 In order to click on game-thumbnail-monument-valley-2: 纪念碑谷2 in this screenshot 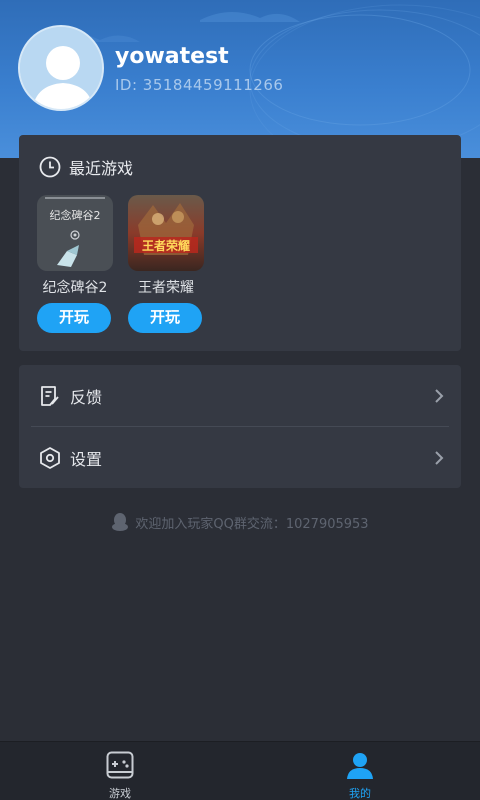, I will do `click(75, 233)`.